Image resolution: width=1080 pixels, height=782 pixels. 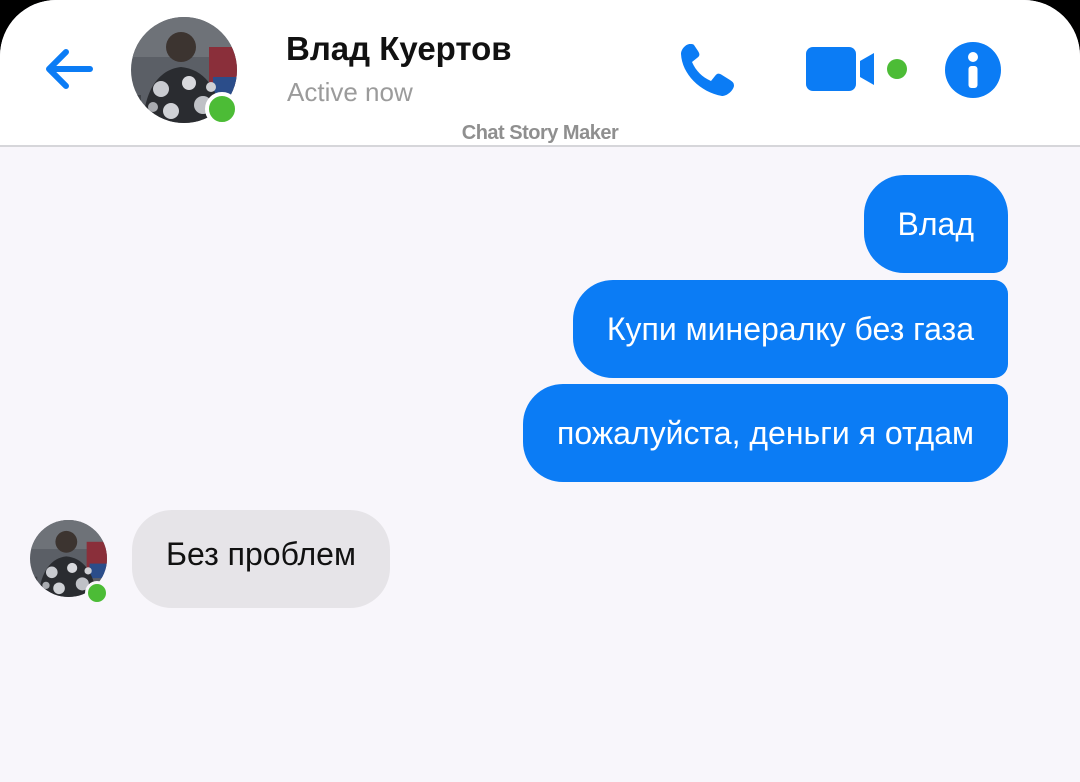 I want to click on back-arrow-icon, so click(x=69, y=69).